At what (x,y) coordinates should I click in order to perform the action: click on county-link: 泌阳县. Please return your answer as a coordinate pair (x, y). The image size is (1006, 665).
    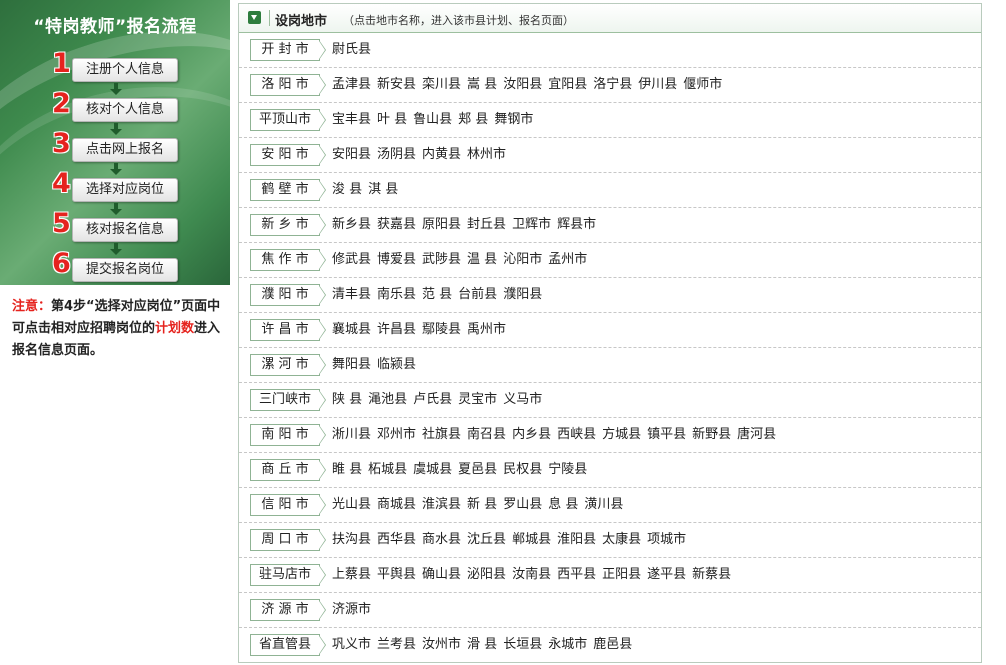
    Looking at the image, I should click on (486, 575).